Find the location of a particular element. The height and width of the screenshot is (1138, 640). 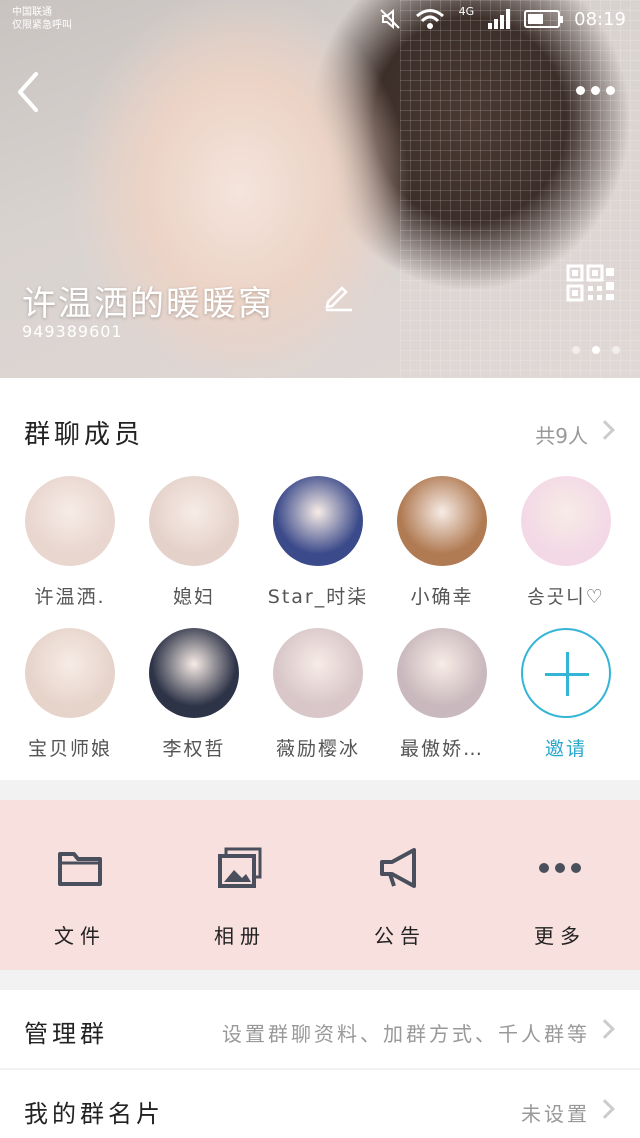

back-arrow-icon is located at coordinates (28, 92).